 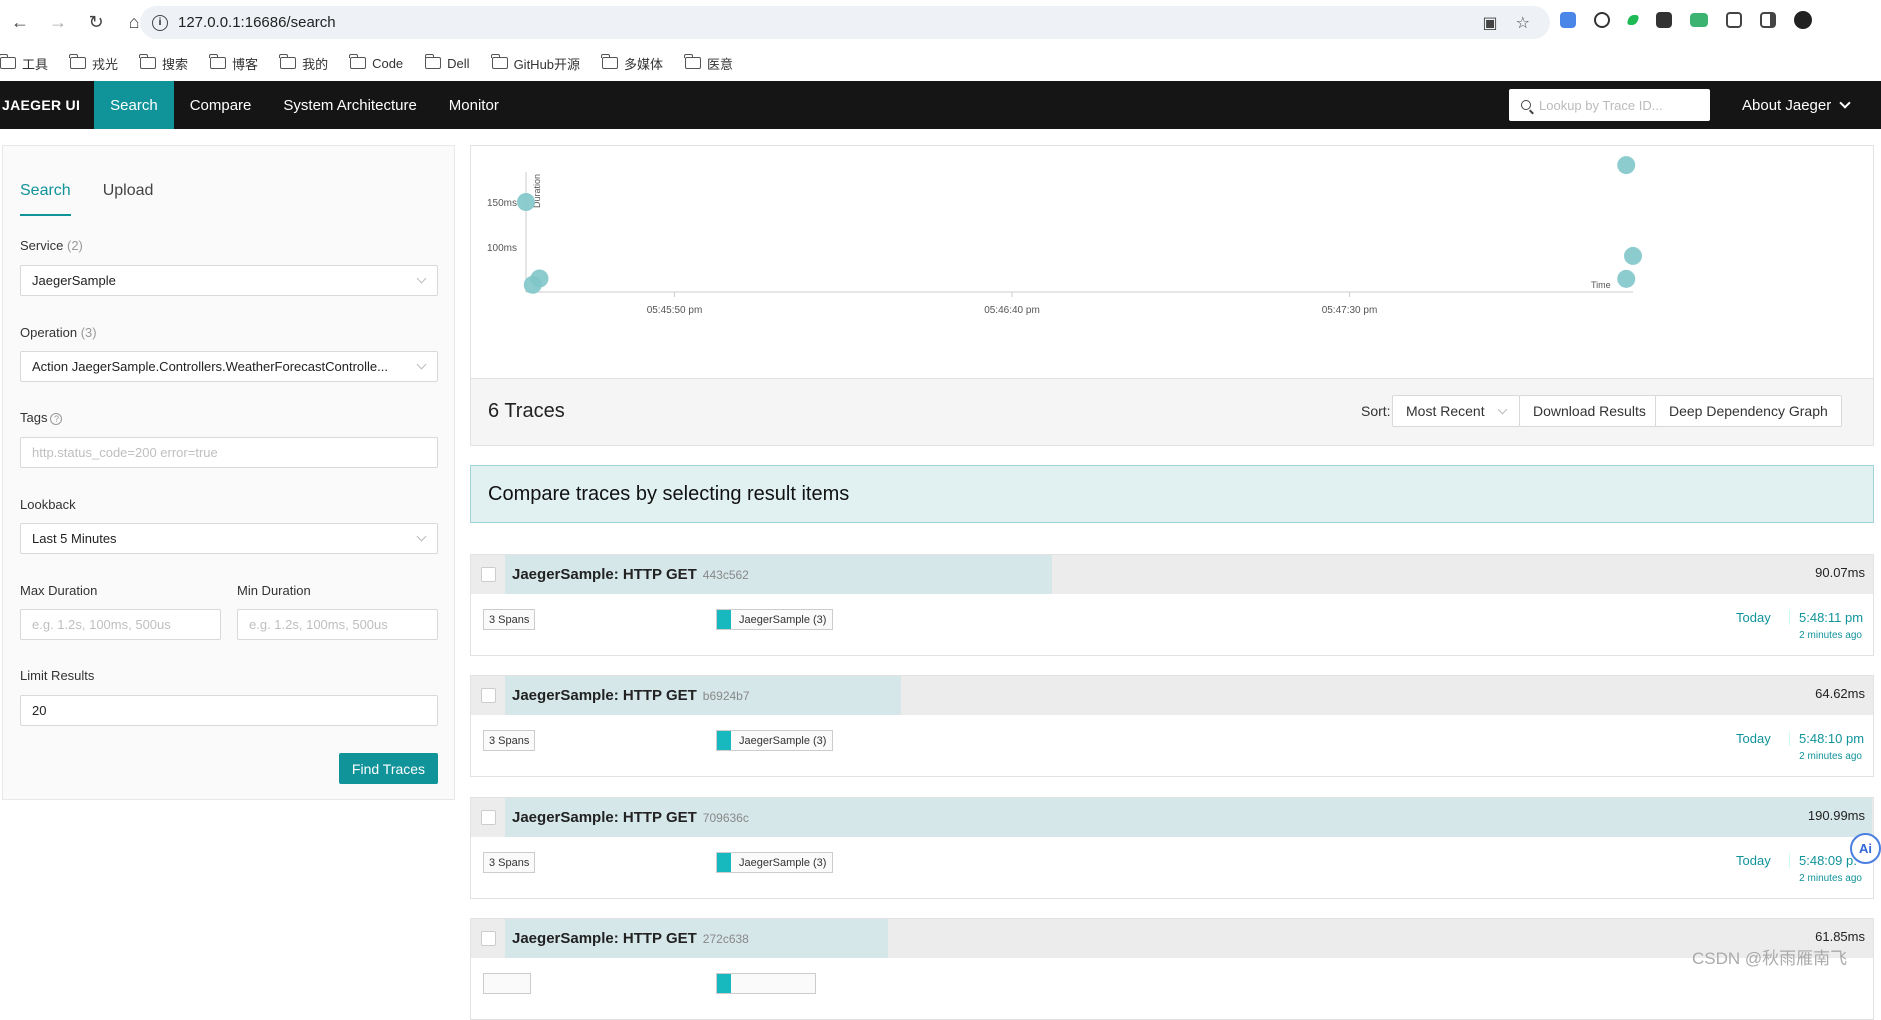 What do you see at coordinates (1172, 969) in the screenshot?
I see `trace-result-item: JaegerSample: HTTP GET 272c638 61.85ms` at bounding box center [1172, 969].